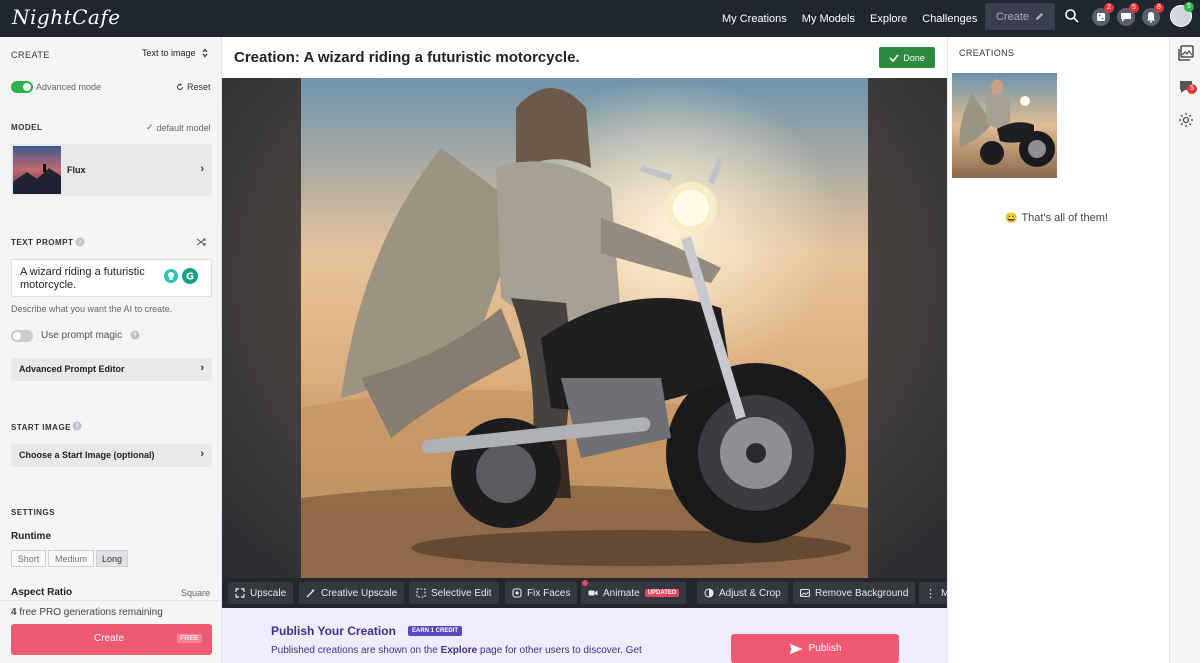  Describe the element at coordinates (80, 242) in the screenshot. I see `help-icon: ?` at that location.